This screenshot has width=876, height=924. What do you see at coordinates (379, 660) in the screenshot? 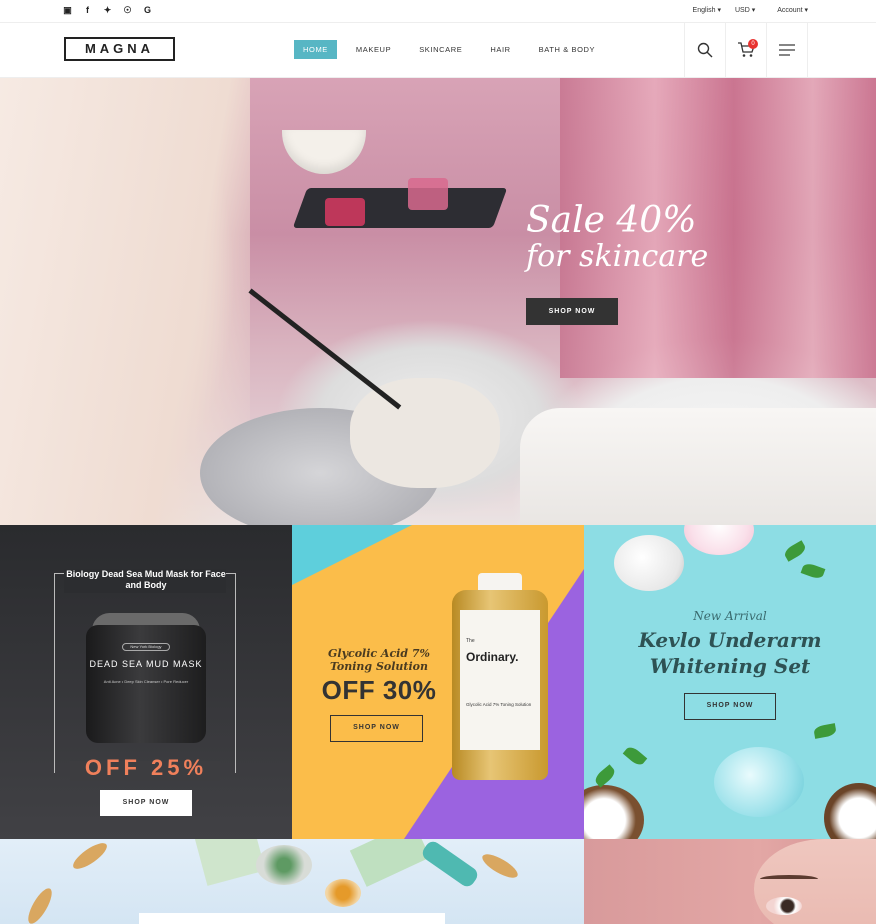
I see `promo-glycolic-subtitle: Glycolic Acid 7% Toning Solution` at bounding box center [379, 660].